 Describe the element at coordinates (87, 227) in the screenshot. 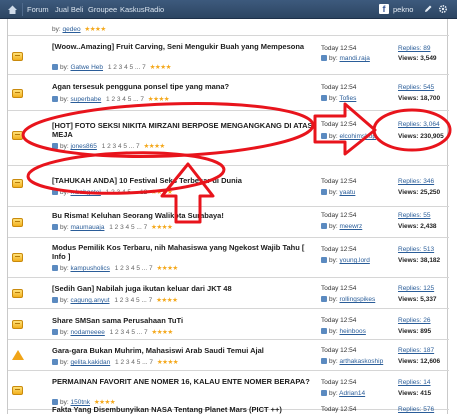

I see `thread-author-link: maumauaja` at that location.